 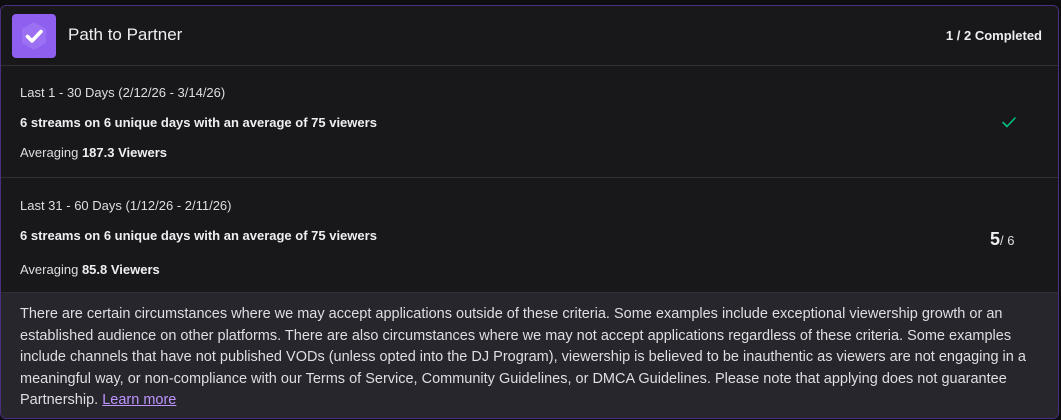 I want to click on averaging-value: 85.8 Viewers, so click(x=120, y=269).